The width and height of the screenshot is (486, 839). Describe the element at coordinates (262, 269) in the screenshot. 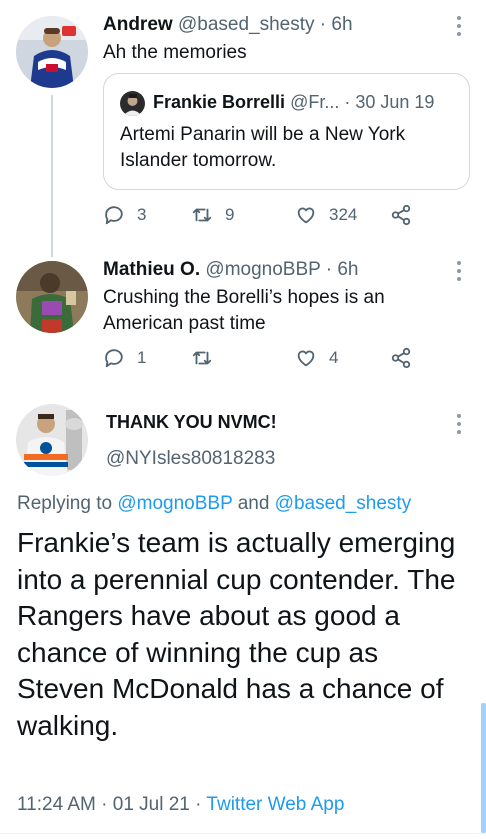

I see `user-handle: @mognoBBP` at that location.